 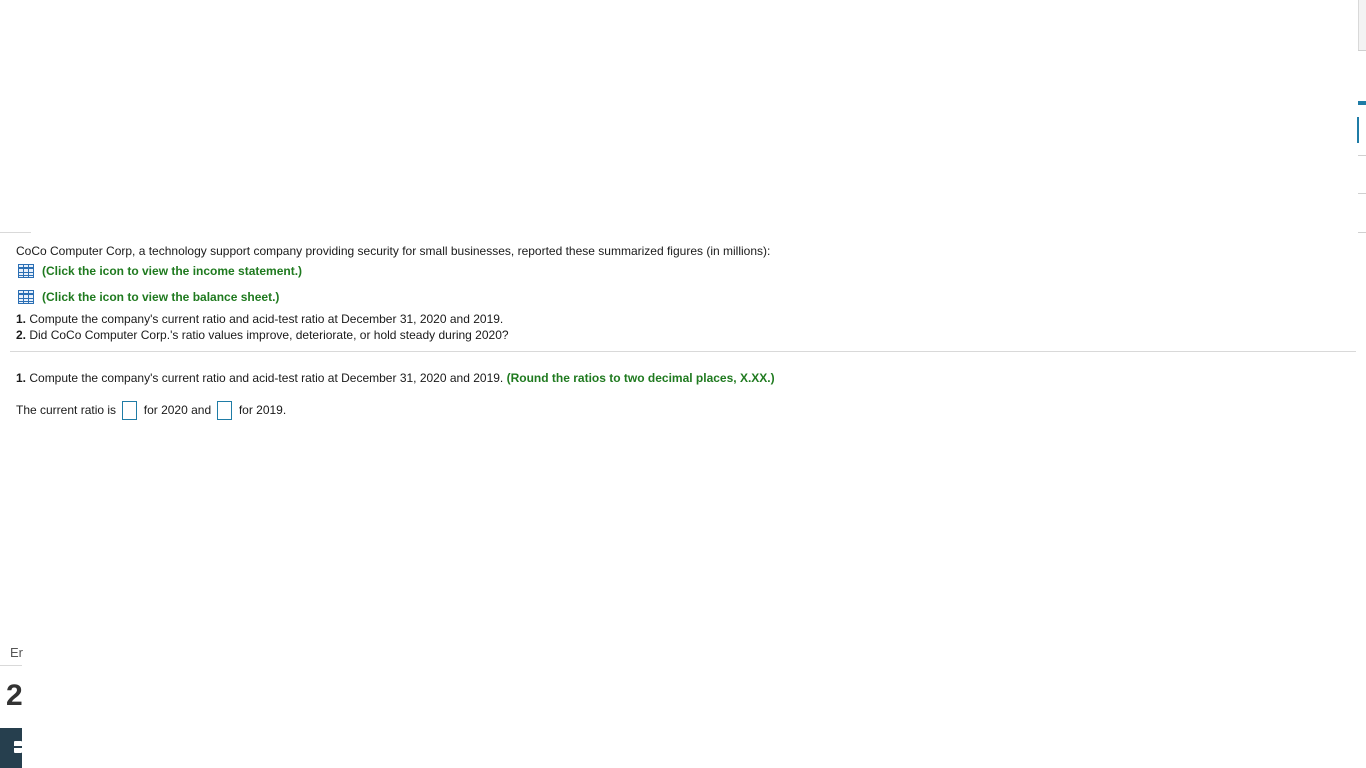 What do you see at coordinates (683, 351) in the screenshot?
I see `section-divider` at bounding box center [683, 351].